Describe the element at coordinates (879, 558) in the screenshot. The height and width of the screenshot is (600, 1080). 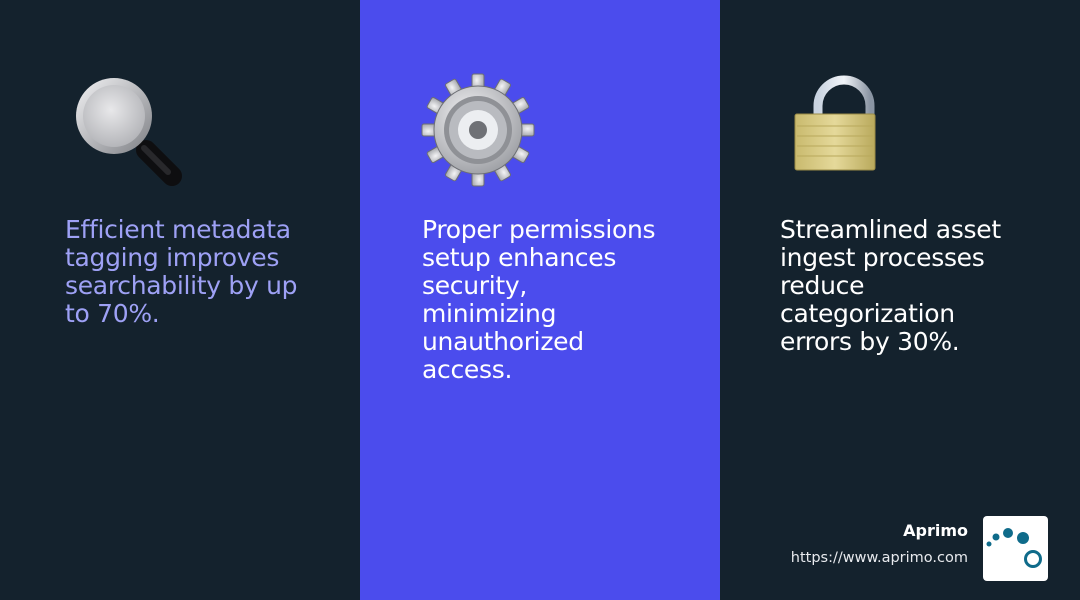
I see `brand-url: https://www.aprimo.com` at that location.